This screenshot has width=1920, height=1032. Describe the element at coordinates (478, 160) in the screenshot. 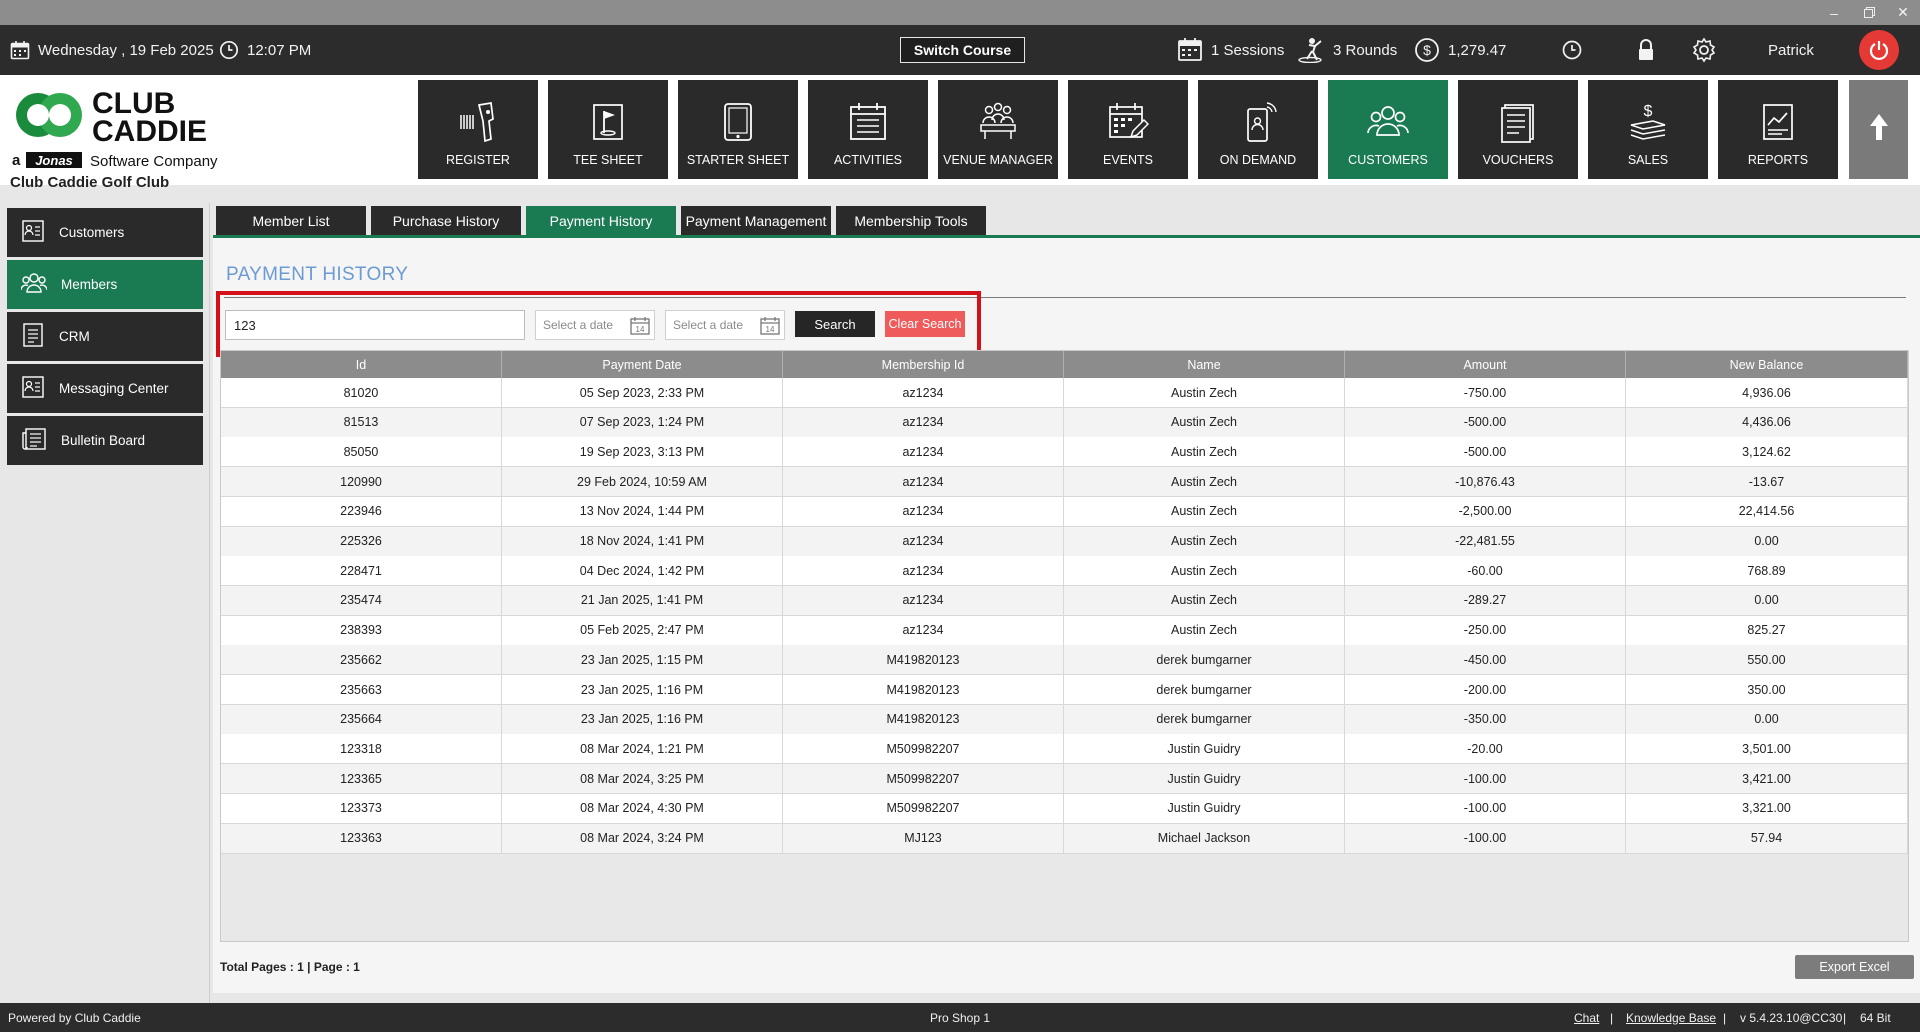

I see `nav-label: REGISTER` at that location.